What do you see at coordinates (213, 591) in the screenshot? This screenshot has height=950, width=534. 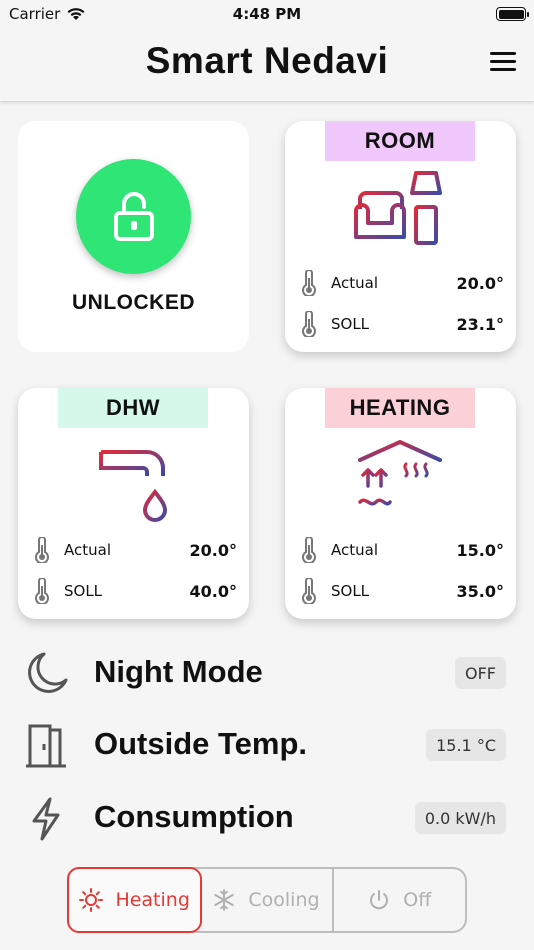 I see `soll-value: 40.0°` at bounding box center [213, 591].